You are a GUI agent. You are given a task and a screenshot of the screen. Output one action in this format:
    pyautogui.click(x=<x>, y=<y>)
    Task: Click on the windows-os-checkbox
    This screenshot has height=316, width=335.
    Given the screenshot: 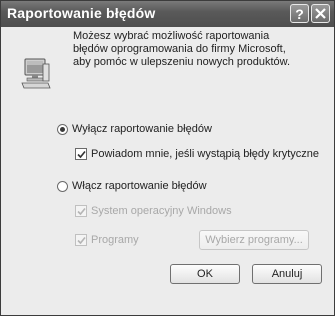 What is the action you would take?
    pyautogui.click(x=81, y=211)
    